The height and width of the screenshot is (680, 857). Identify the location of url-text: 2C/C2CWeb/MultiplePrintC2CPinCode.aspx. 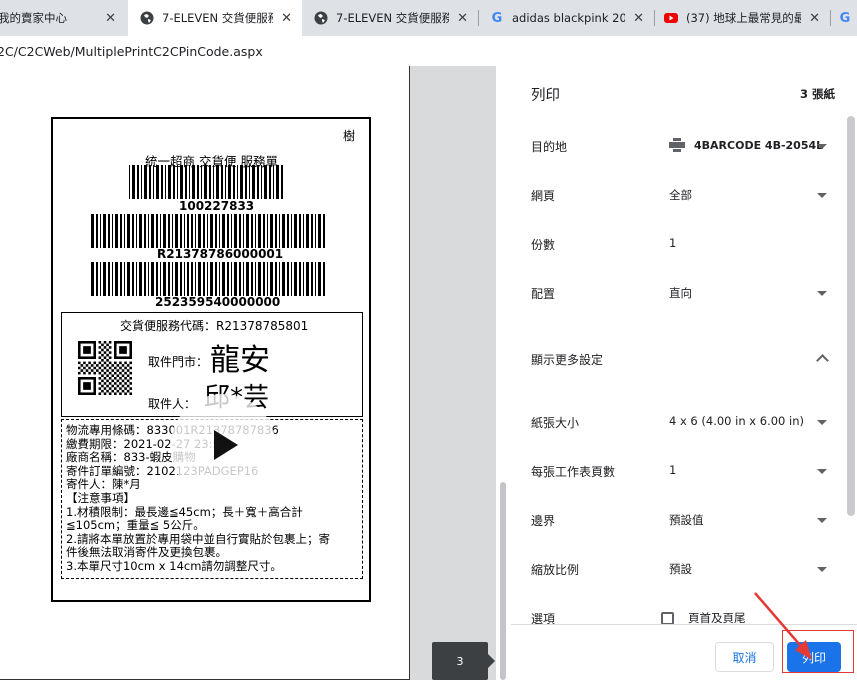
(131, 51).